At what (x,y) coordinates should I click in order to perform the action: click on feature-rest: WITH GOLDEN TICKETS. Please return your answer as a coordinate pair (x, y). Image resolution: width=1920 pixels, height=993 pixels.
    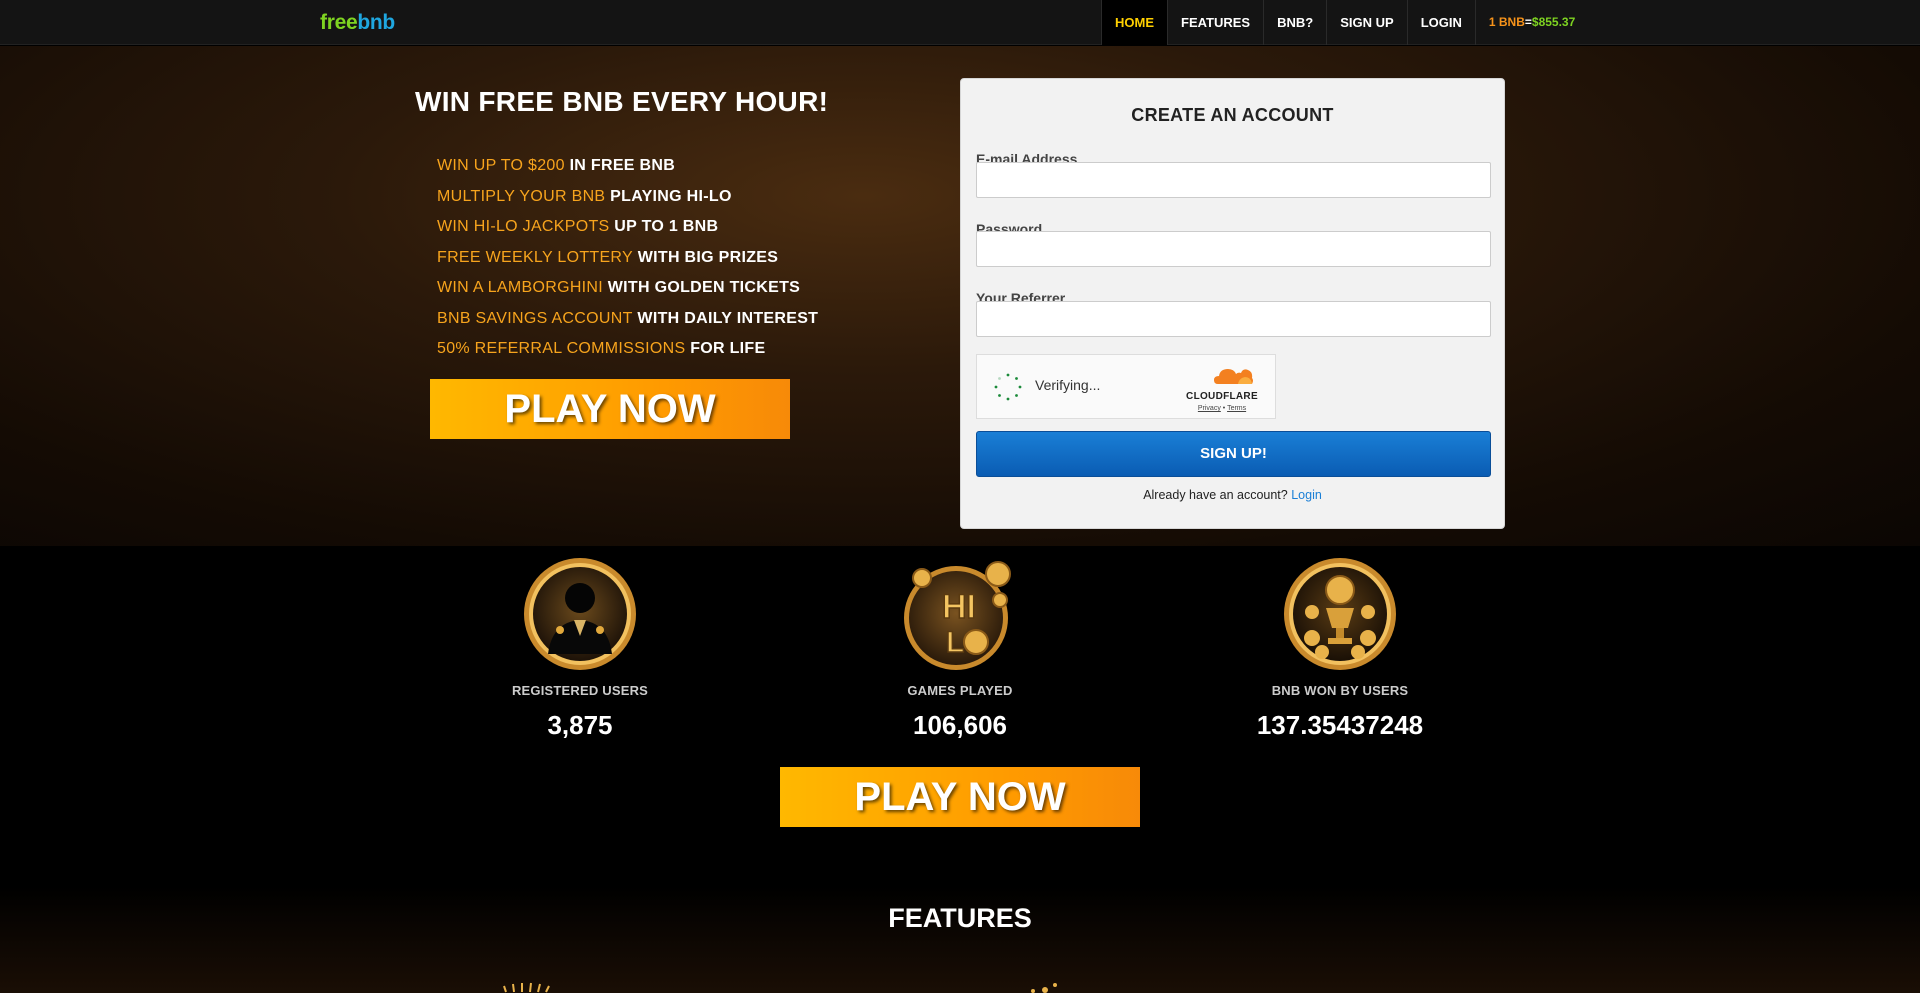
    Looking at the image, I should click on (704, 287).